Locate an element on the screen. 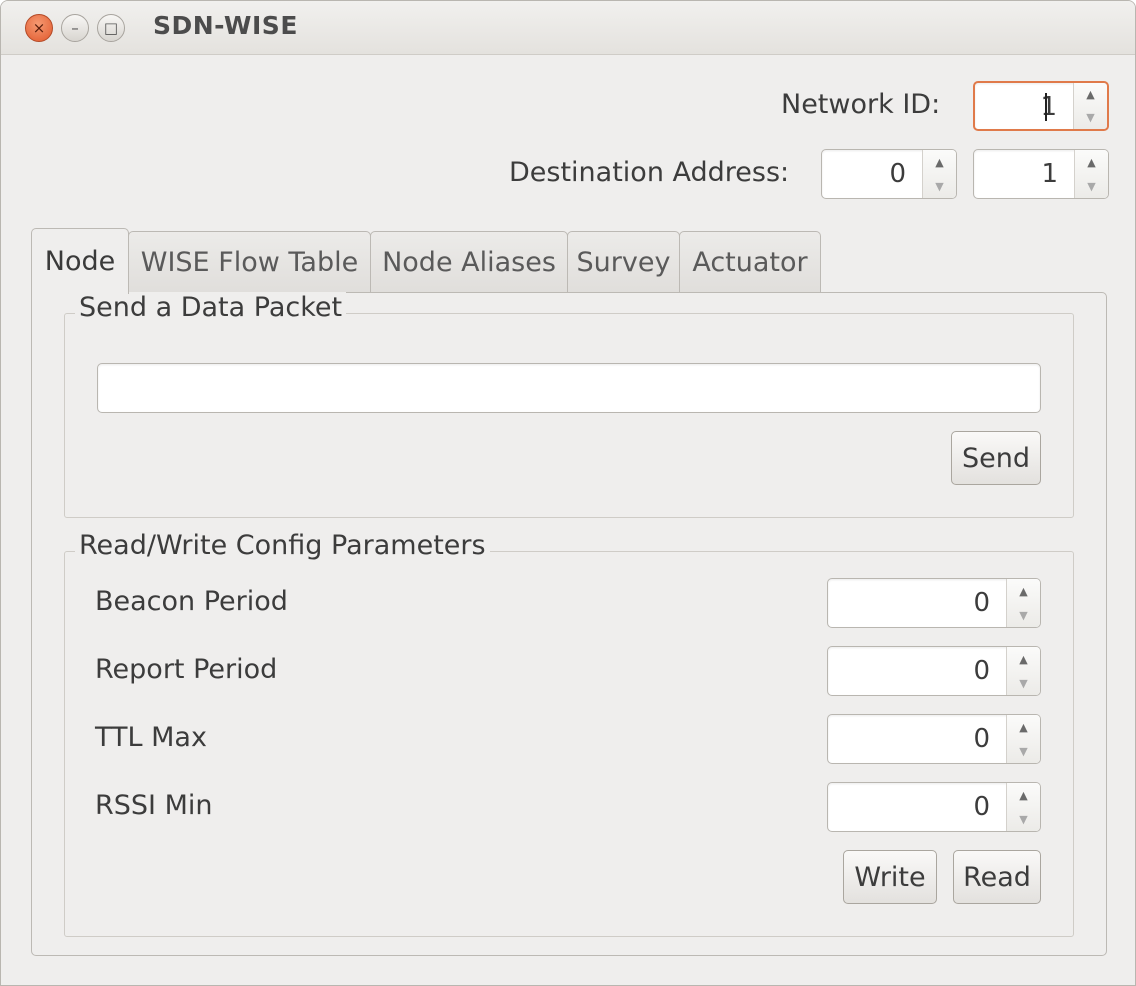  tab-wise-flow-table: WISE Flow Table is located at coordinates (249, 262).